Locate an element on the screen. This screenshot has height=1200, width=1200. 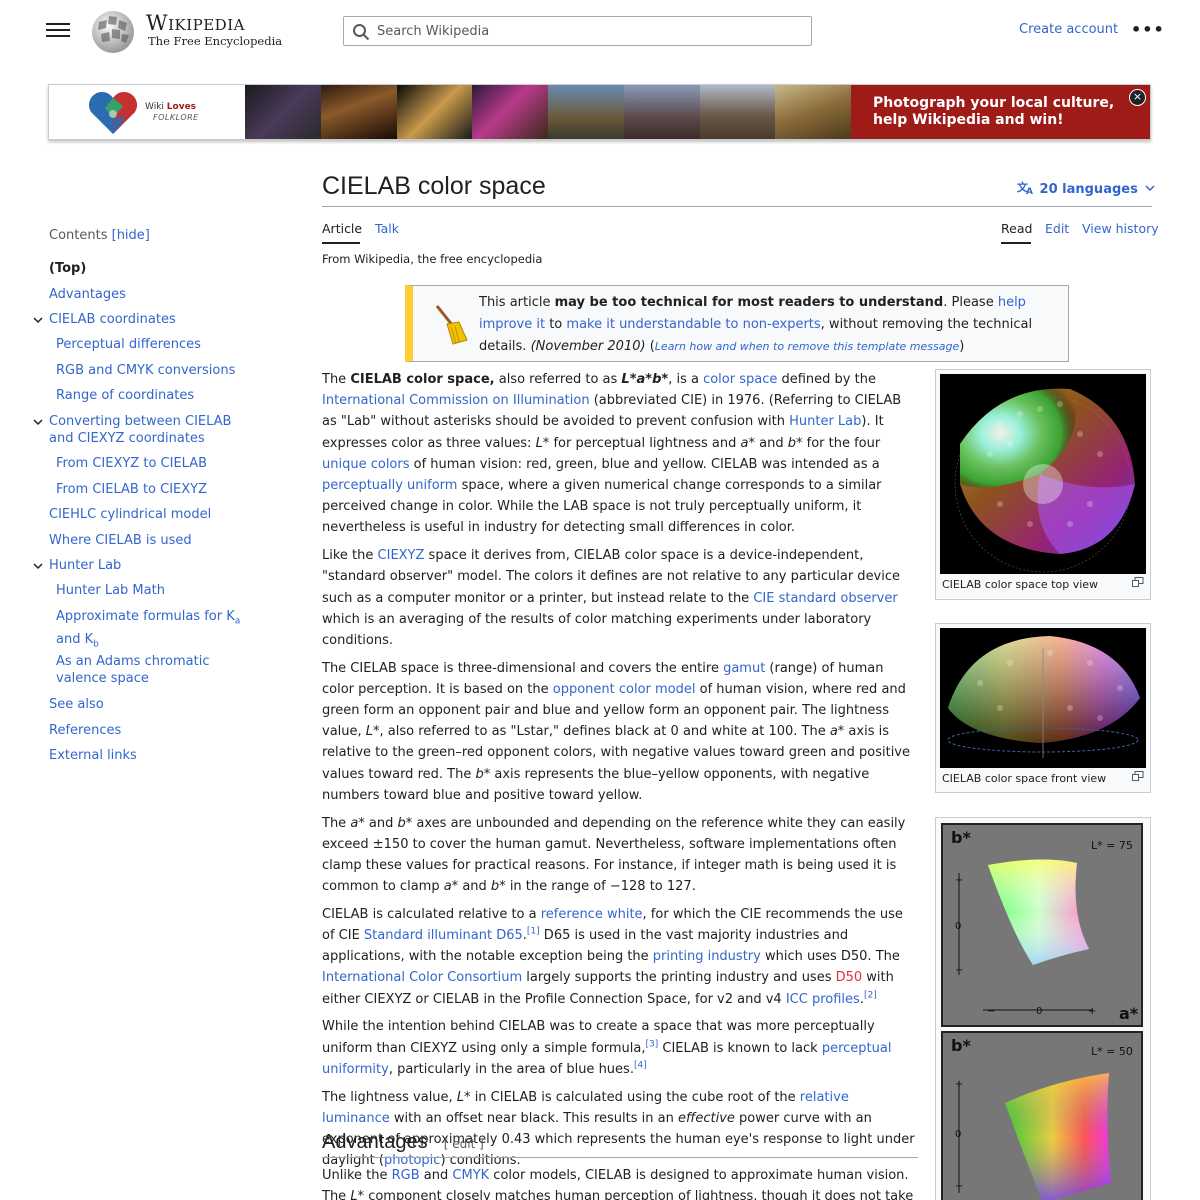
citation-4: [4] is located at coordinates (640, 1065).